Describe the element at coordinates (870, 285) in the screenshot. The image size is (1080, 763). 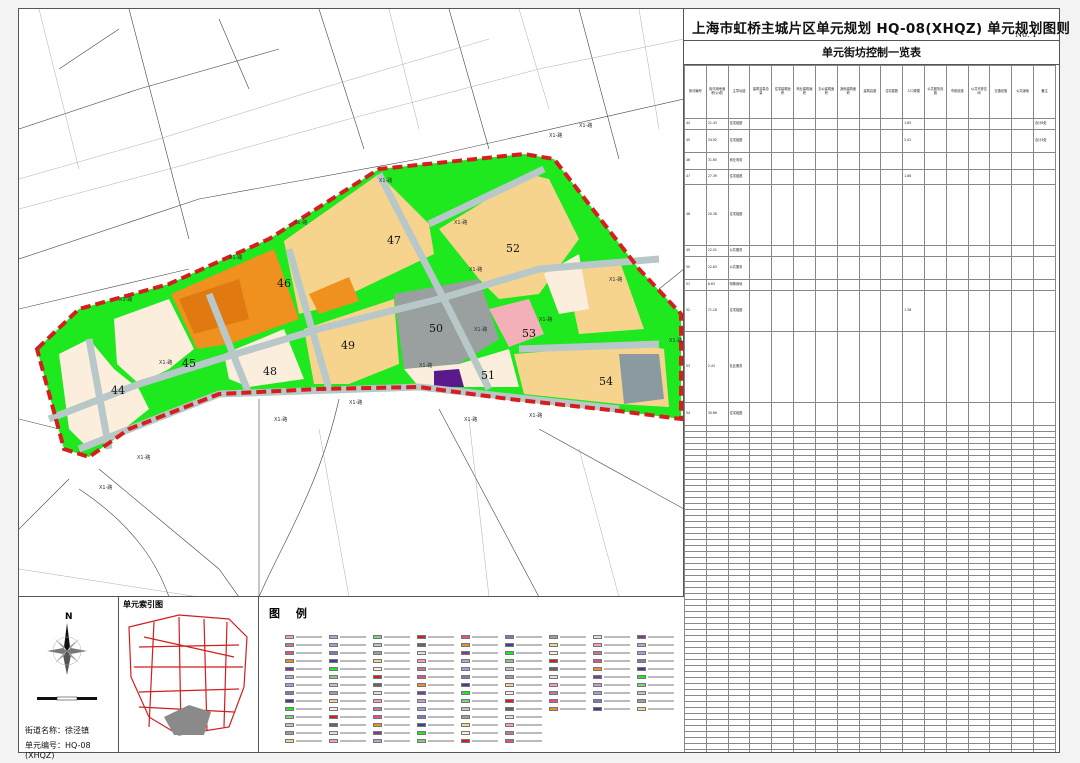
I see `table-row: 51 6.63 特殊用地` at that location.